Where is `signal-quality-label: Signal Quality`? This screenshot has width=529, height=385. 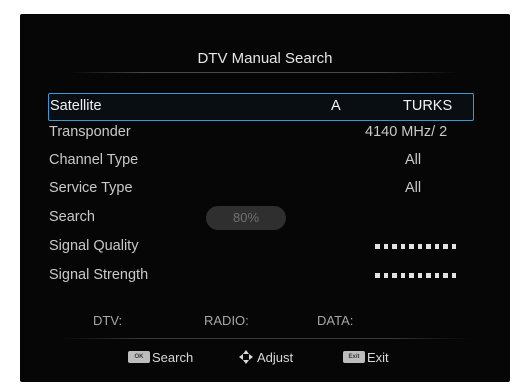
signal-quality-label: Signal Quality is located at coordinates (94, 246).